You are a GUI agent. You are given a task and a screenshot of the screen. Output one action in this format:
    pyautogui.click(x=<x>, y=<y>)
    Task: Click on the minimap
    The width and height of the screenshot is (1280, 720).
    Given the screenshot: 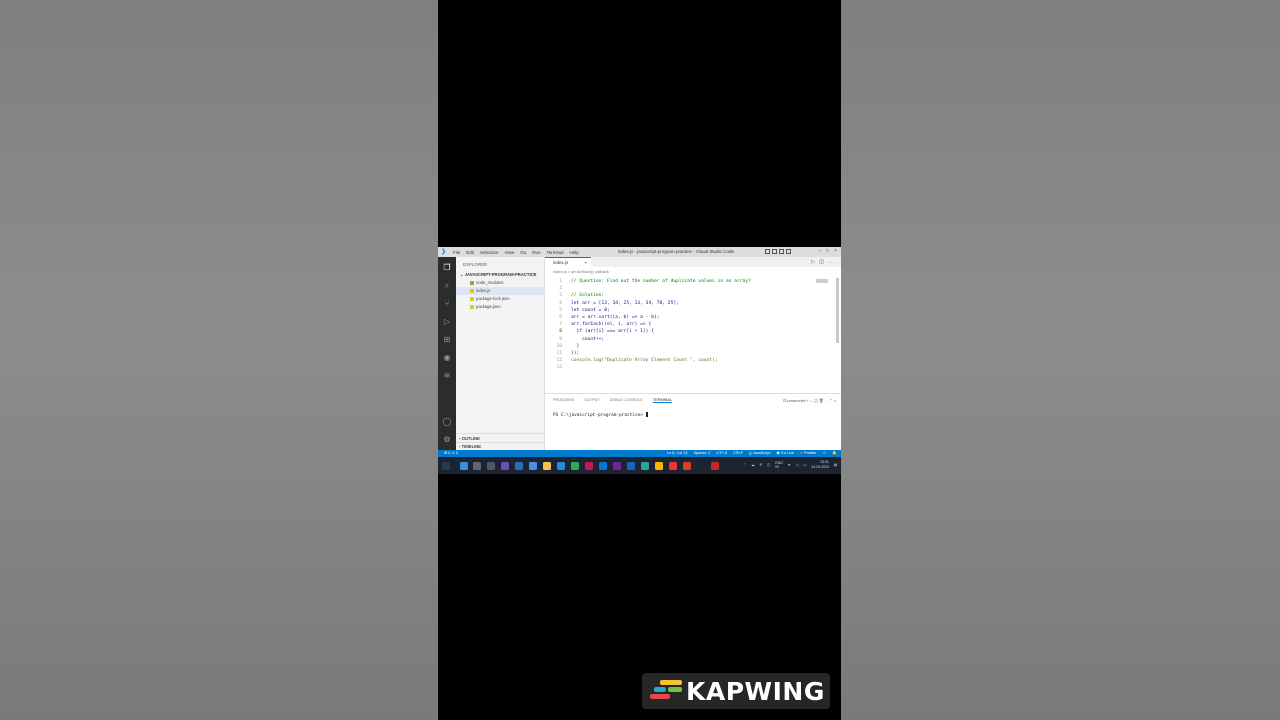 What is the action you would take?
    pyautogui.click(x=822, y=281)
    